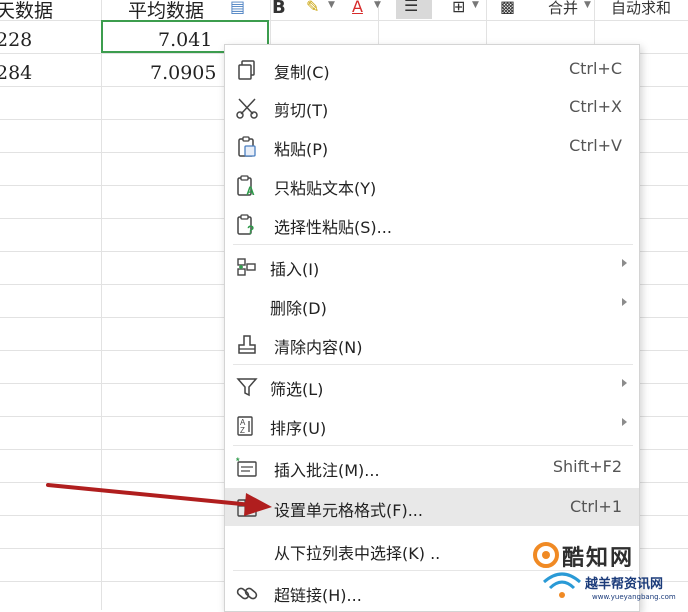 This screenshot has height=612, width=688. What do you see at coordinates (159, 499) in the screenshot?
I see `annotation-arrow` at bounding box center [159, 499].